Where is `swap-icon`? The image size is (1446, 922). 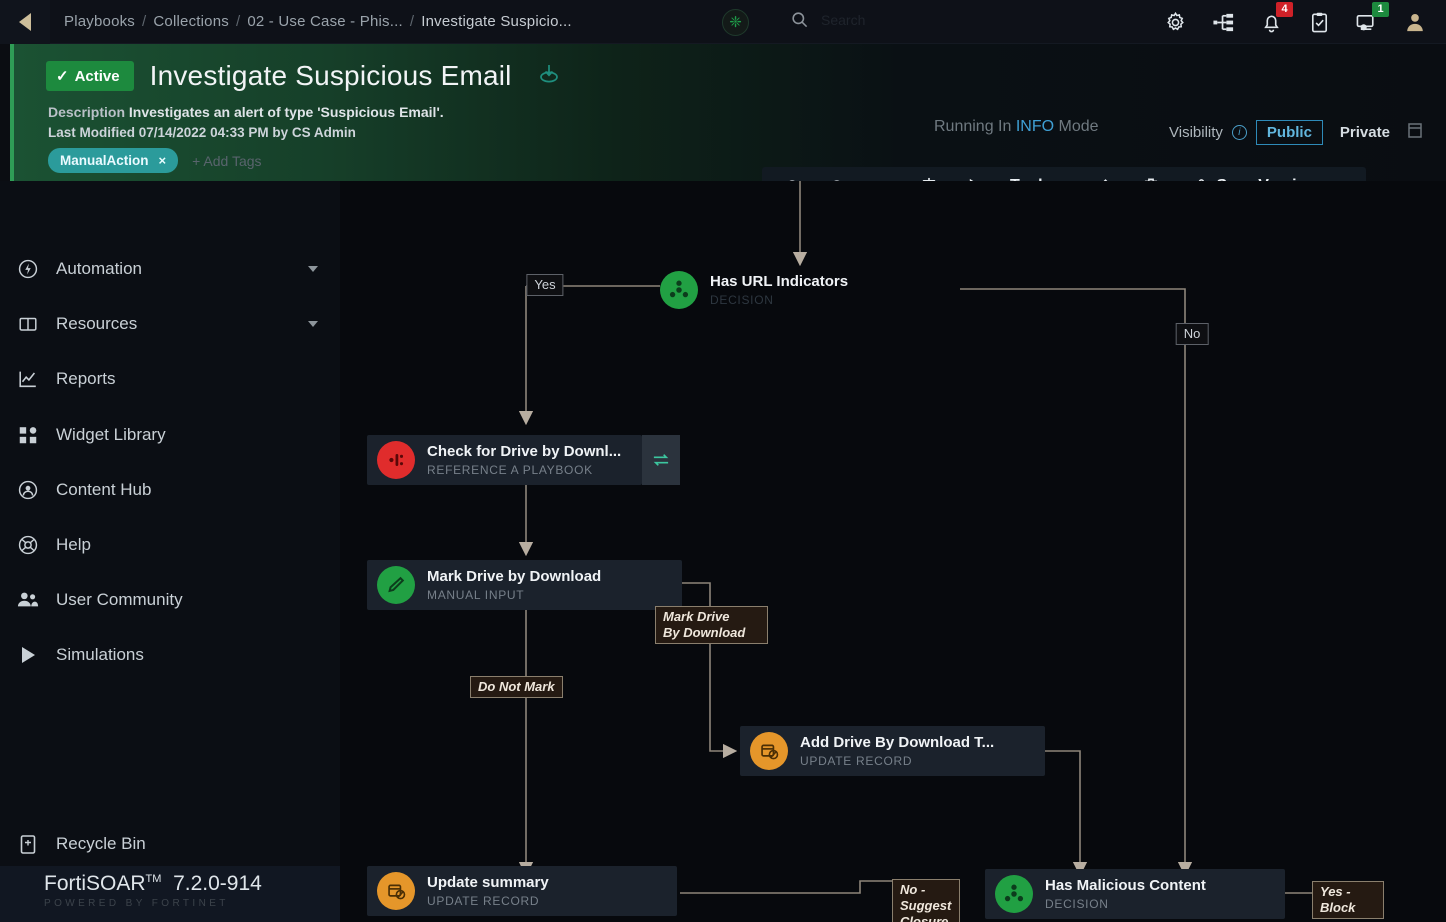
swap-icon is located at coordinates (661, 460).